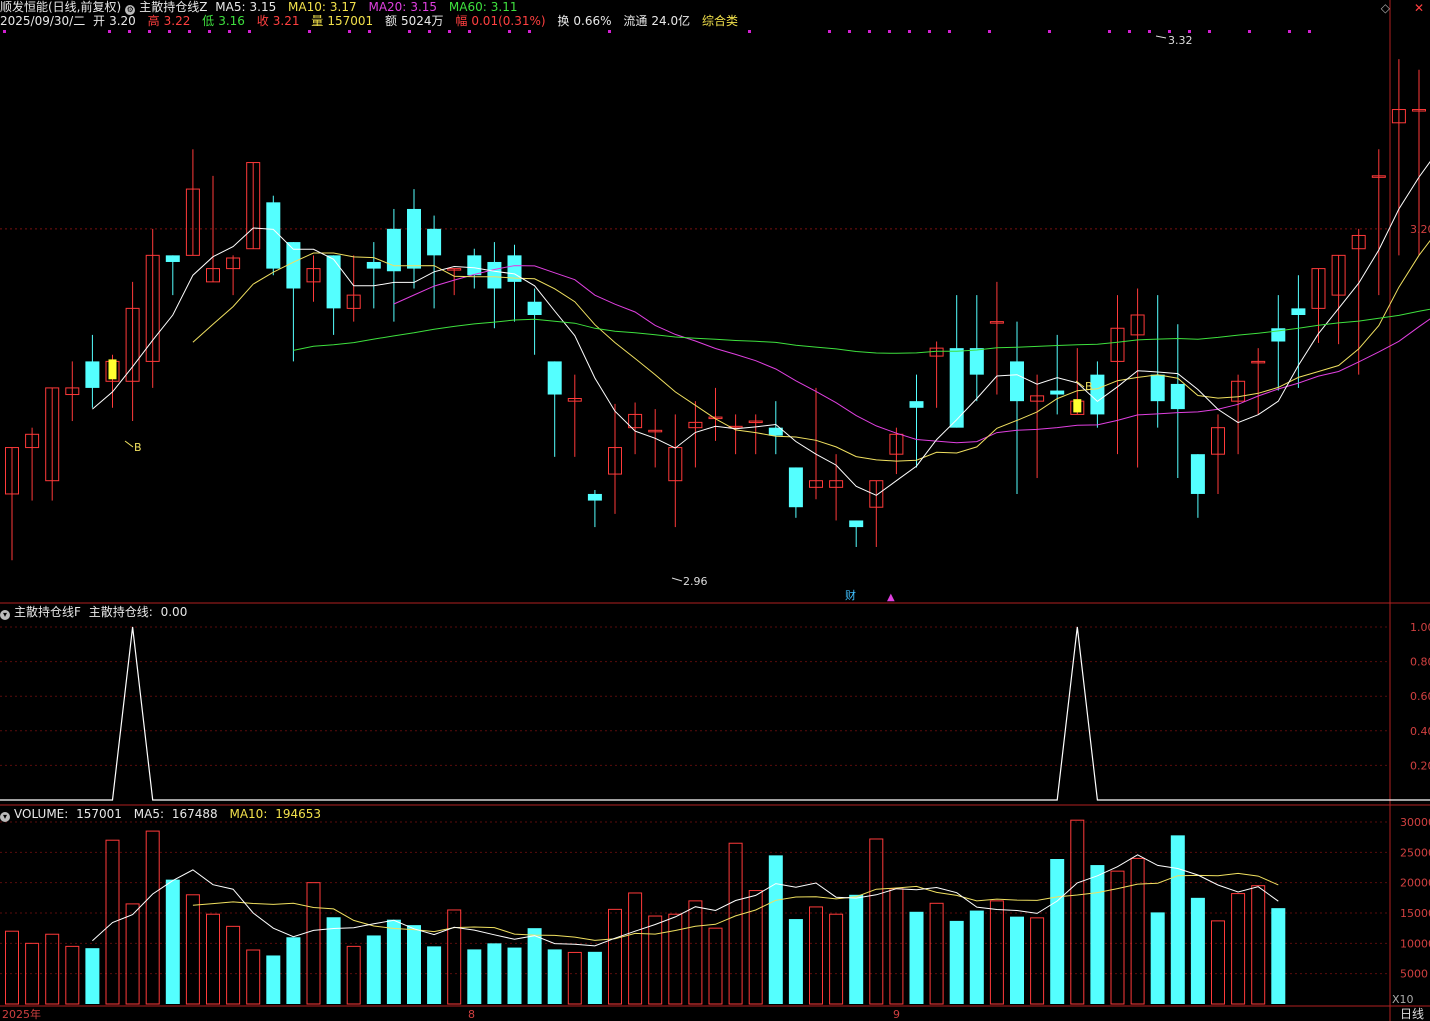  Describe the element at coordinates (424, 7) in the screenshot. I see `ma20-value: 3.15` at that location.